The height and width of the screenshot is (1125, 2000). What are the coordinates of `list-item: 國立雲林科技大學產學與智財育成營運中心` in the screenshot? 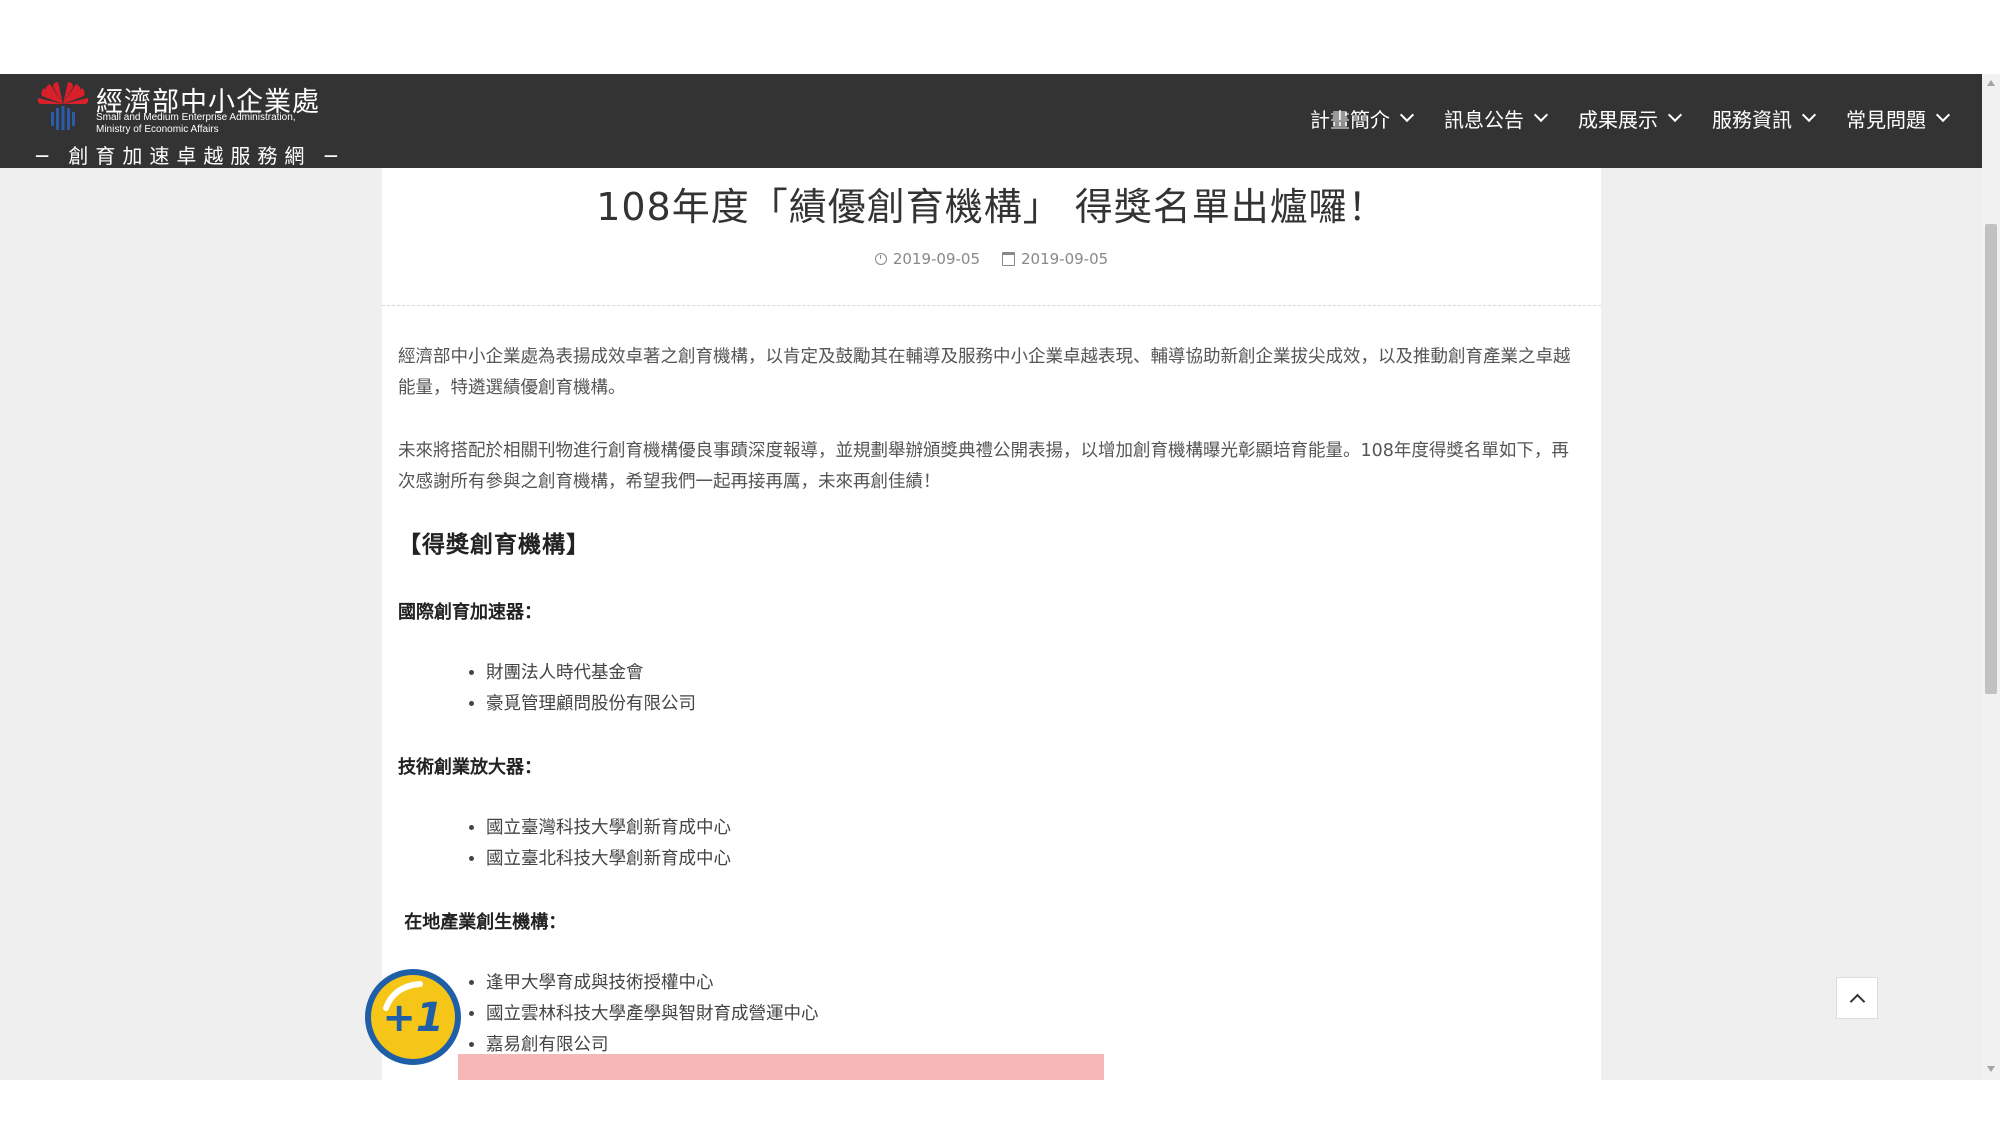 It's located at (1032, 1014).